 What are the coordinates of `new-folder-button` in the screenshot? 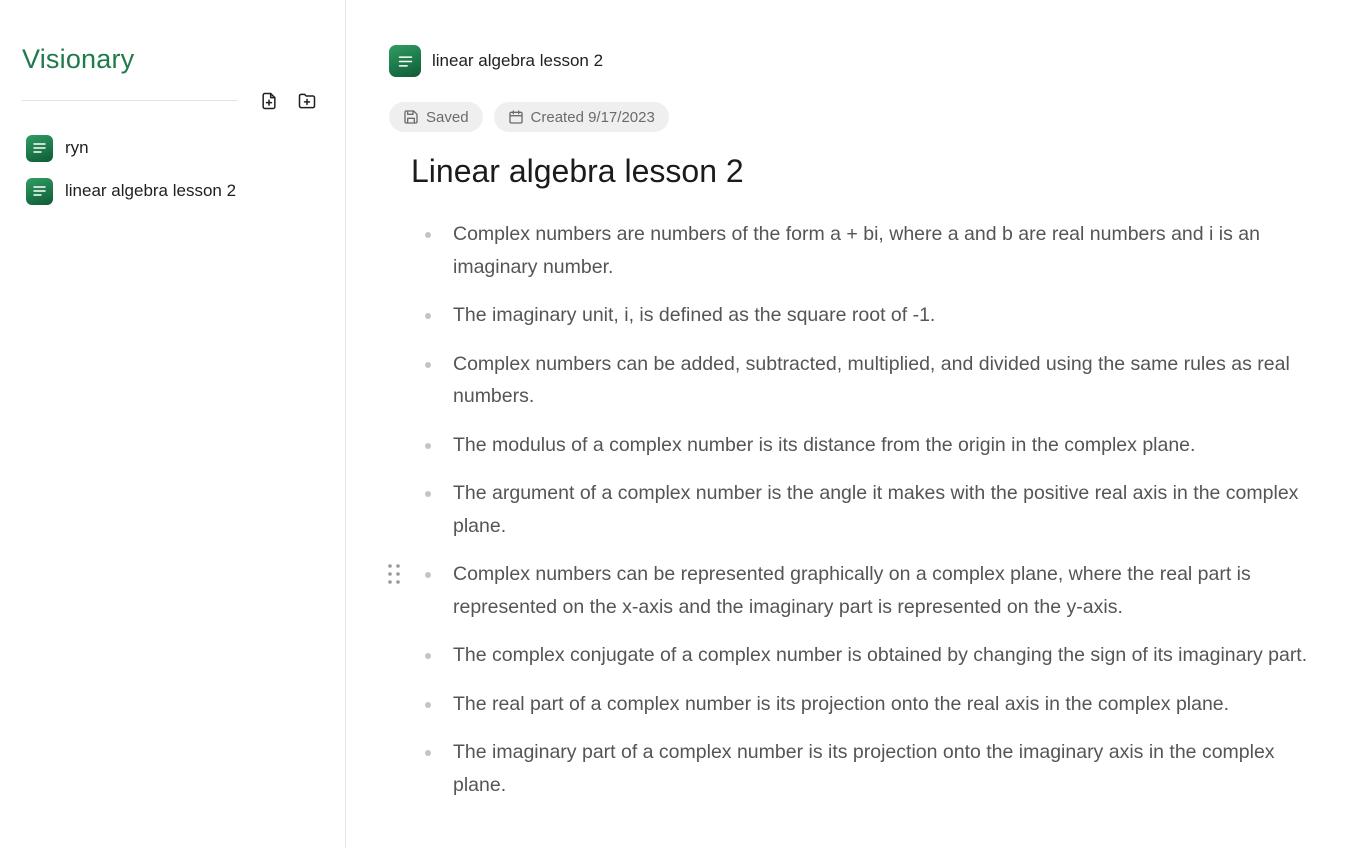 It's located at (307, 101).